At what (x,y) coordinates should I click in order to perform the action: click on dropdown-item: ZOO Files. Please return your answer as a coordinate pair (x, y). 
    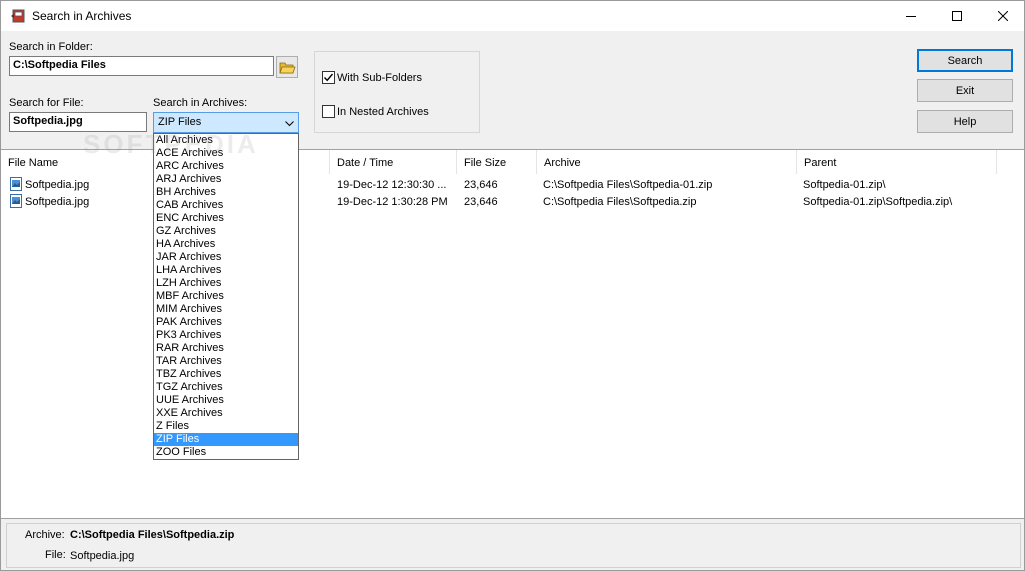
    Looking at the image, I should click on (226, 452).